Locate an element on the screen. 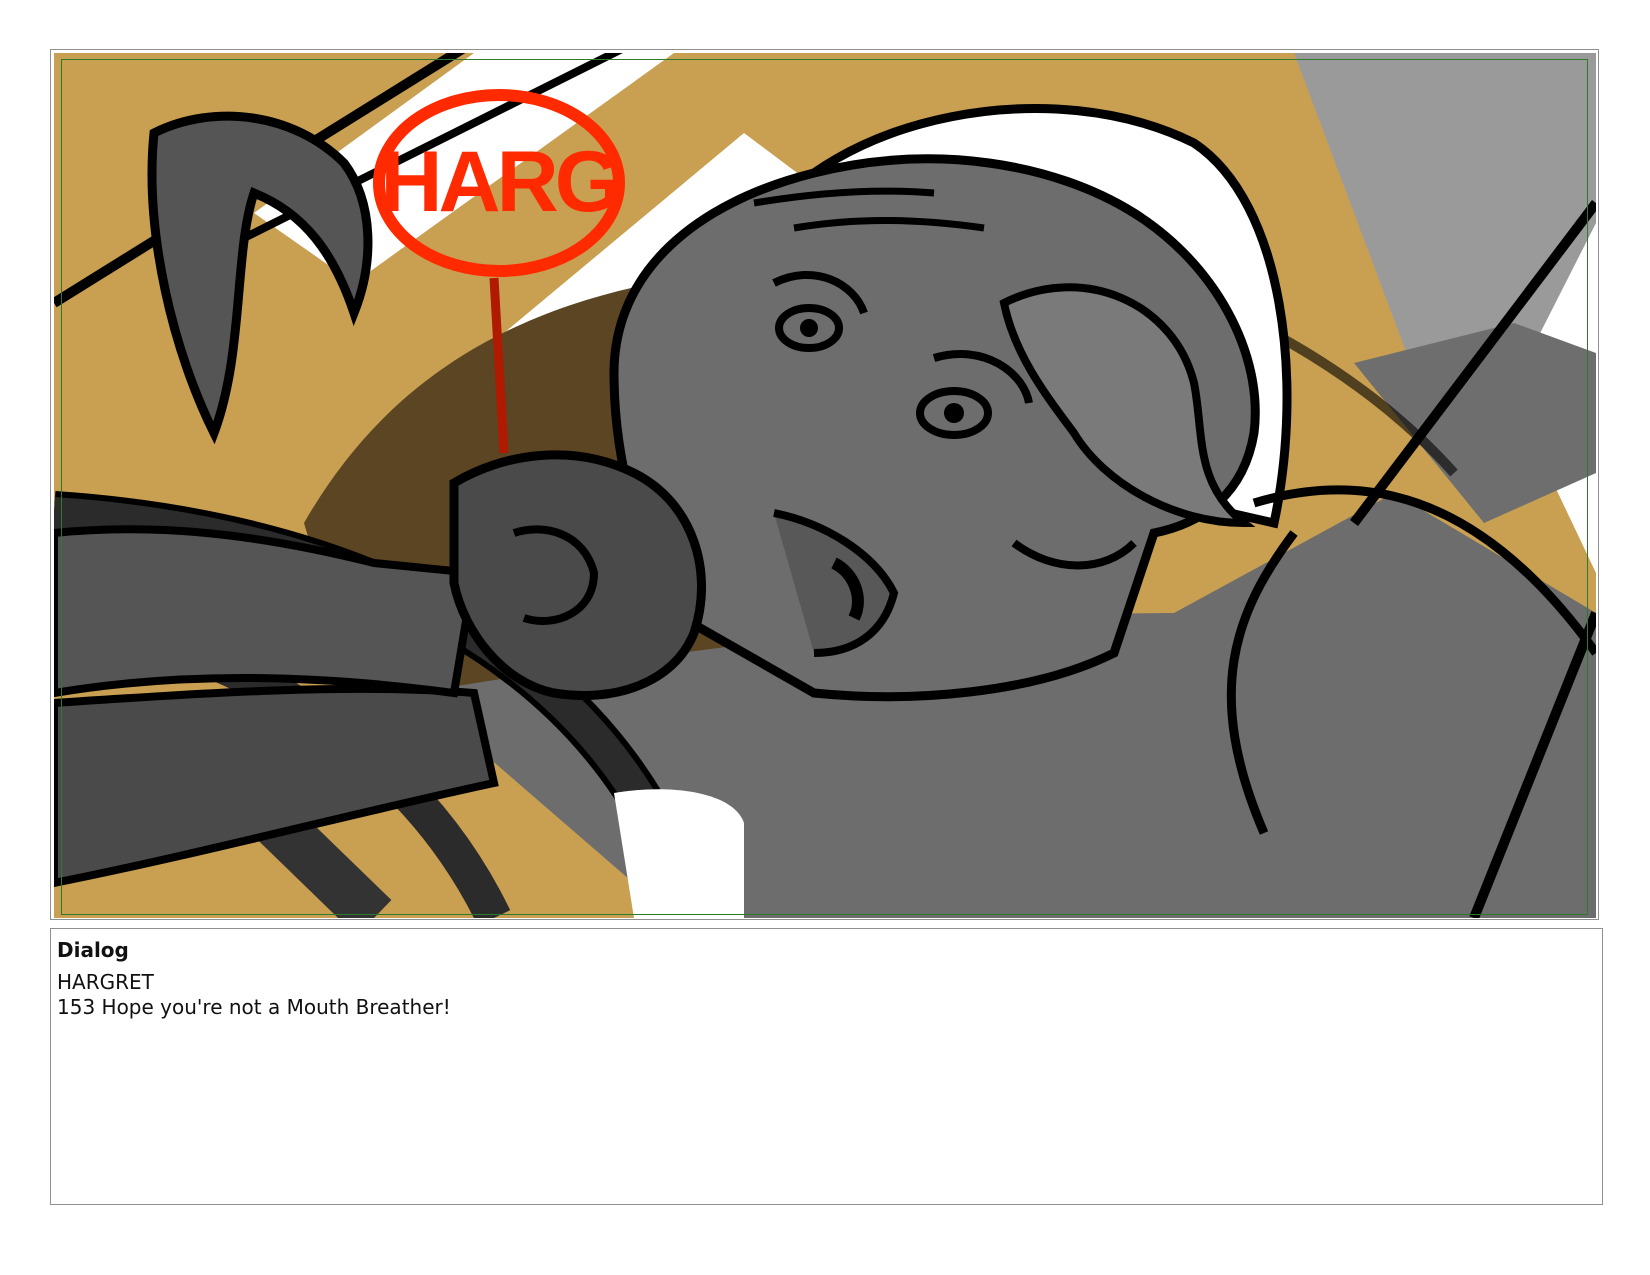  pupil-right is located at coordinates (954, 413).